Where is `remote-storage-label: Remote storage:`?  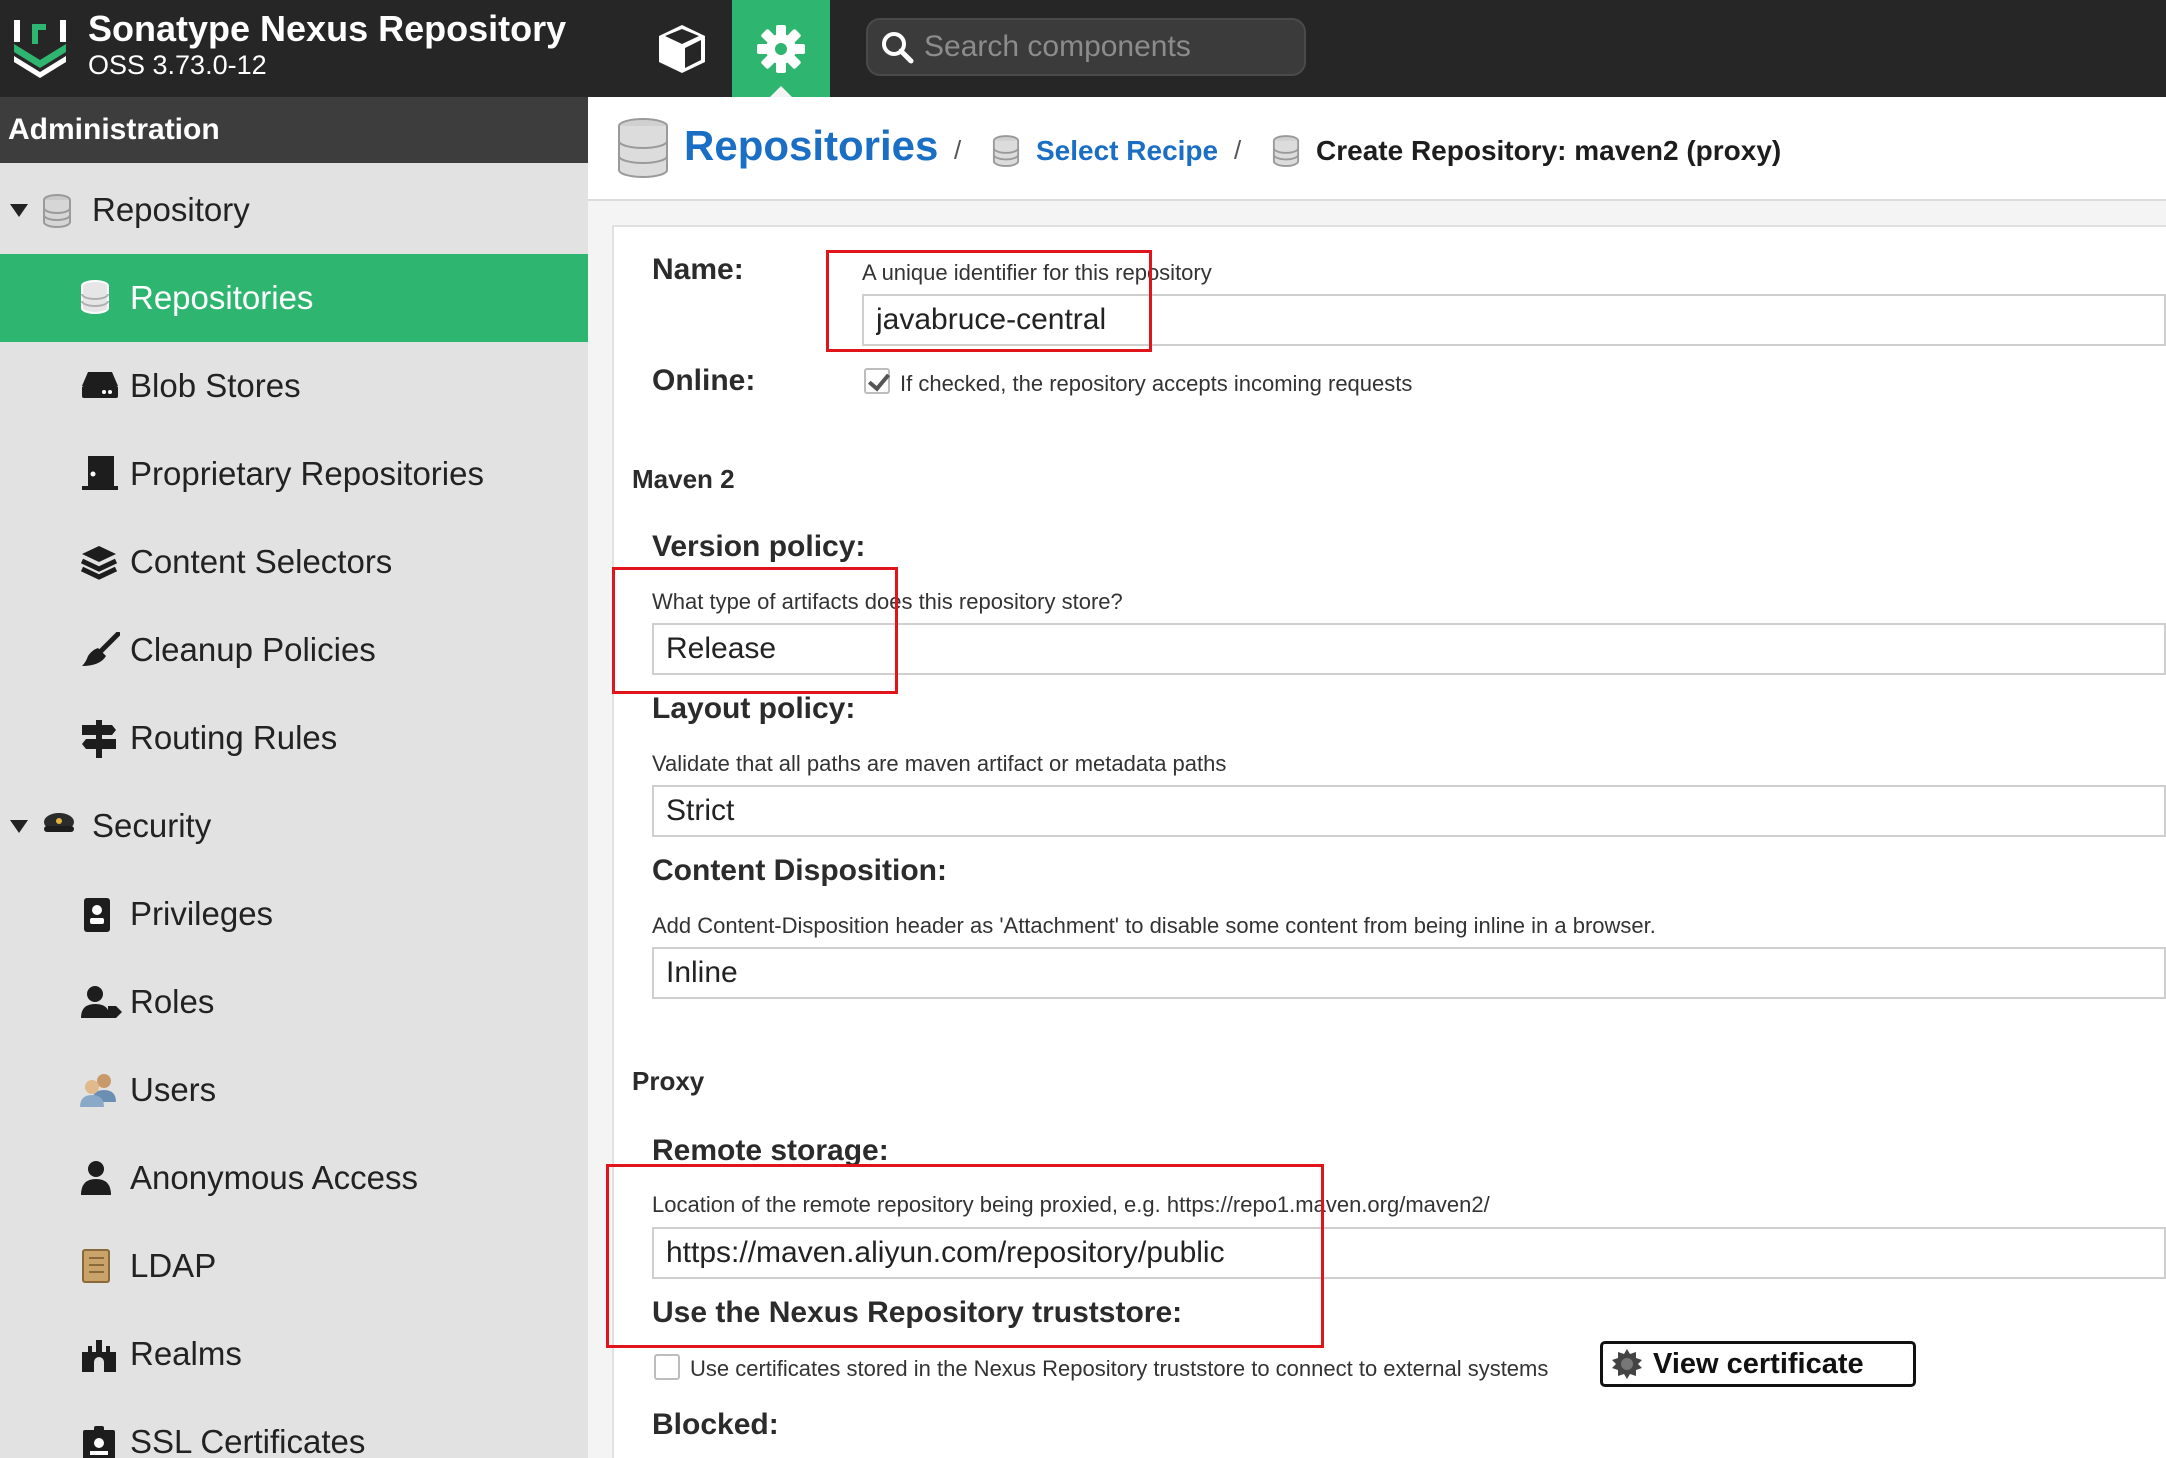 remote-storage-label: Remote storage: is located at coordinates (770, 1150).